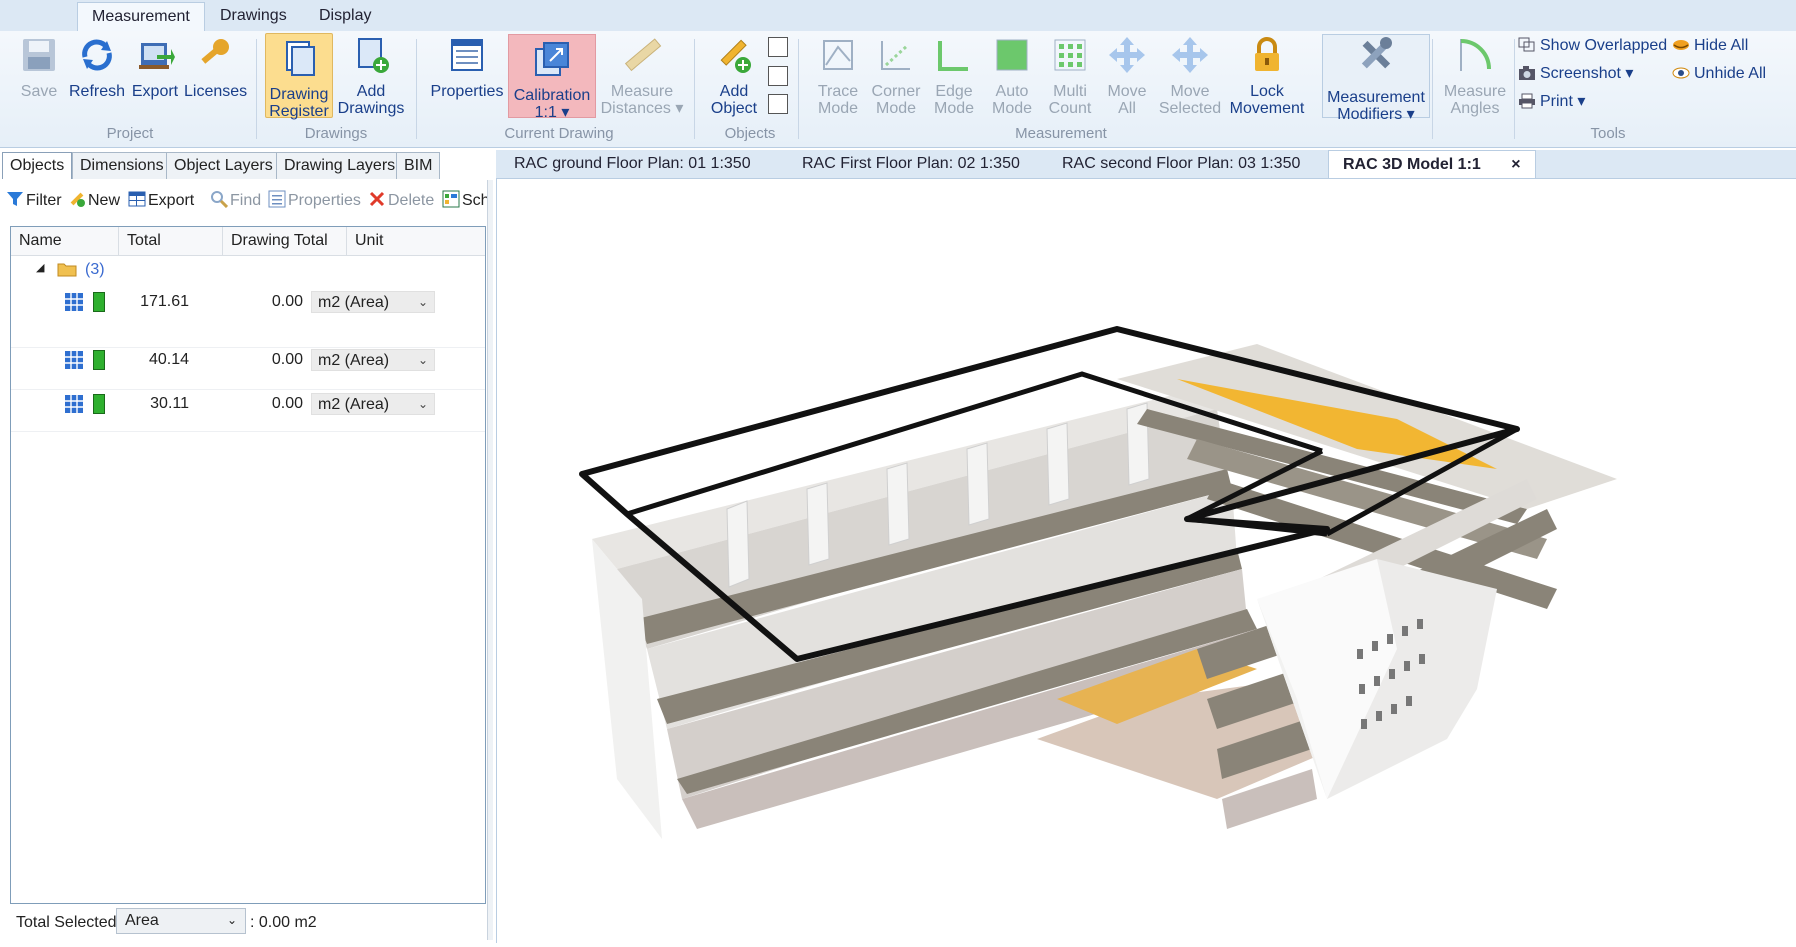 This screenshot has height=947, width=1796. What do you see at coordinates (694, 89) in the screenshot?
I see `group-separator` at bounding box center [694, 89].